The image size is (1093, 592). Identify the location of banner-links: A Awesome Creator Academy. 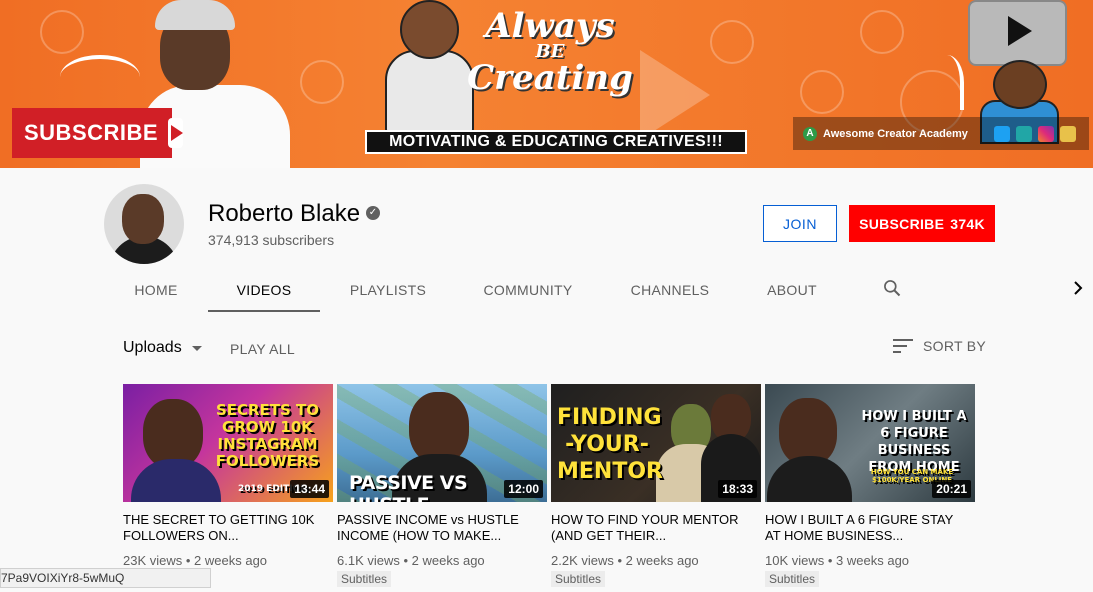
(941, 133).